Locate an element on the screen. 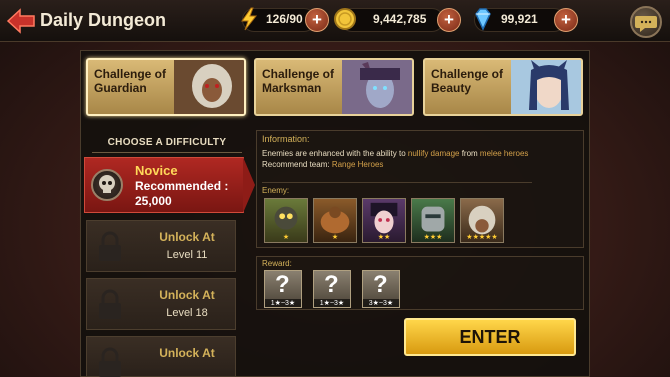 This screenshot has width=670, height=377. reward-label: Reward: is located at coordinates (277, 263).